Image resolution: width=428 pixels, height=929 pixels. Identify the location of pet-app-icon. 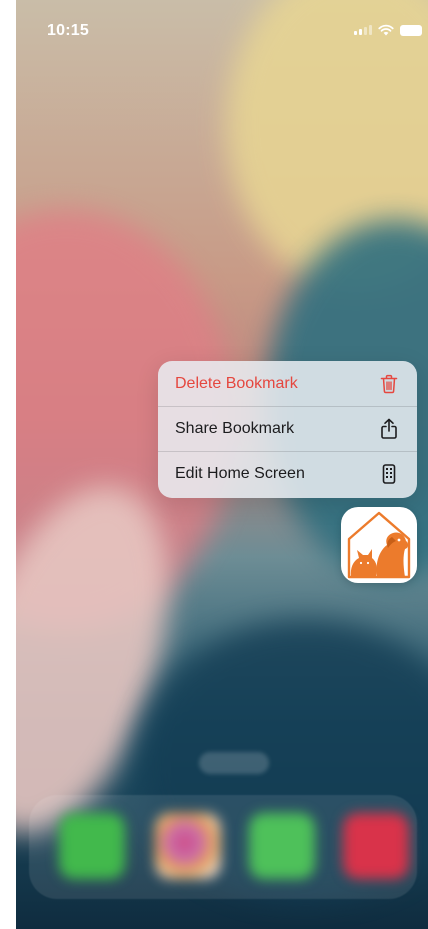
(379, 545).